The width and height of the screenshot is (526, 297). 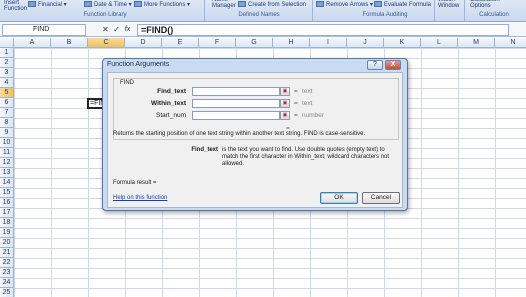 I want to click on find-text-collapse-icon: ▣, so click(x=285, y=91).